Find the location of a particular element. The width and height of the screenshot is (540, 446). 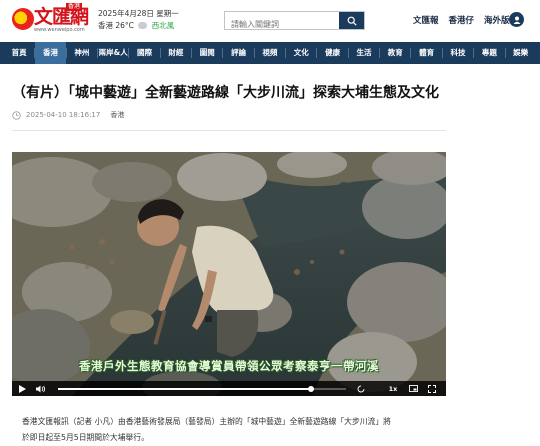

pip-button is located at coordinates (413, 388).